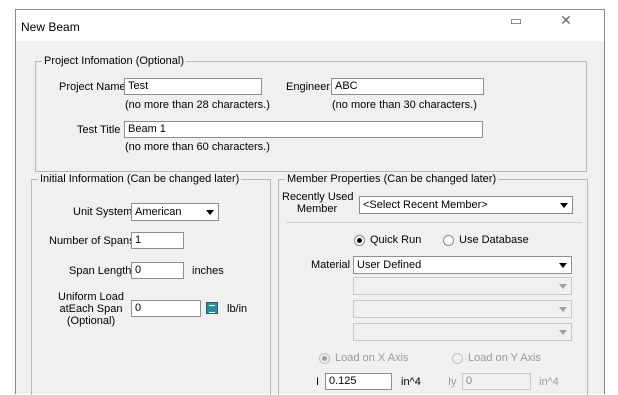 Image resolution: width=618 pixels, height=395 pixels. Describe the element at coordinates (407, 86) in the screenshot. I see `engineer-input: ABC` at that location.